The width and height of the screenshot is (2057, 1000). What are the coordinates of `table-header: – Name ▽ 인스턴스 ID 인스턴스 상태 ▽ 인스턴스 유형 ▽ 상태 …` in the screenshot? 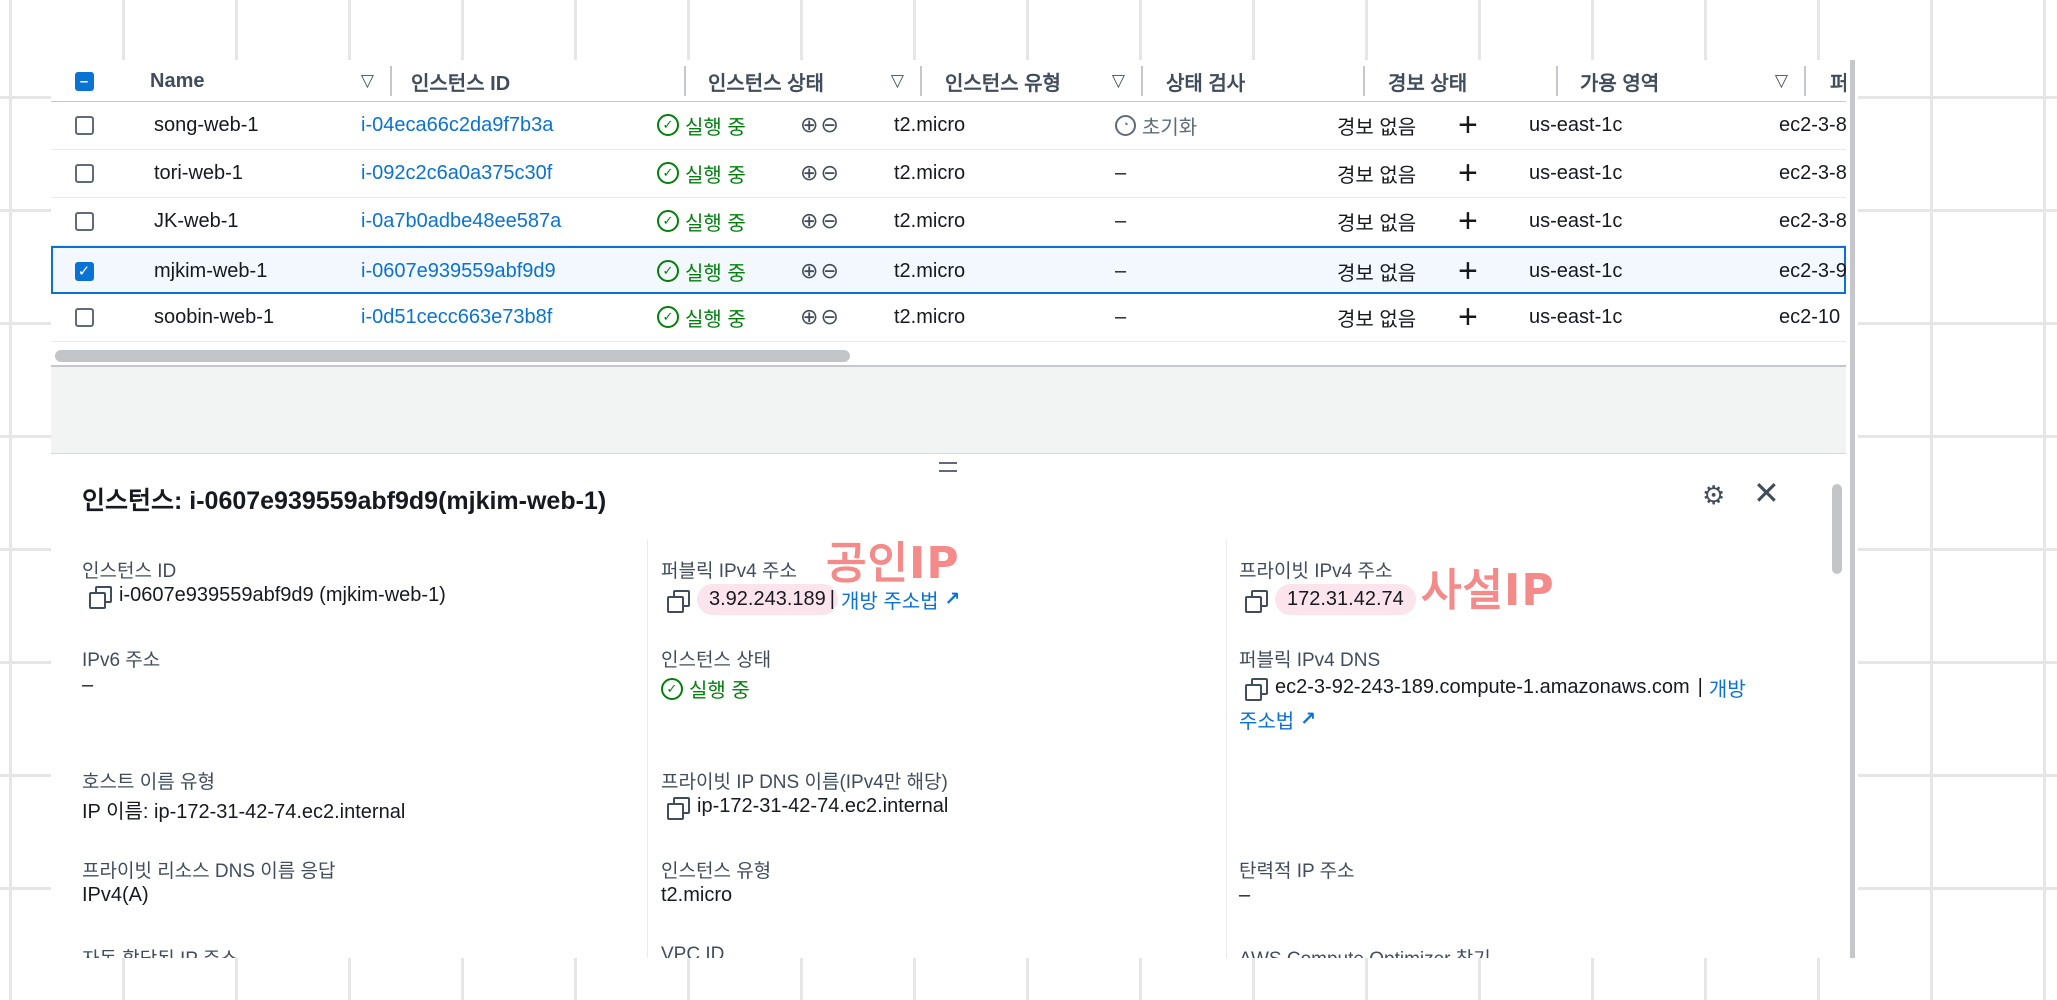 It's located at (948, 81).